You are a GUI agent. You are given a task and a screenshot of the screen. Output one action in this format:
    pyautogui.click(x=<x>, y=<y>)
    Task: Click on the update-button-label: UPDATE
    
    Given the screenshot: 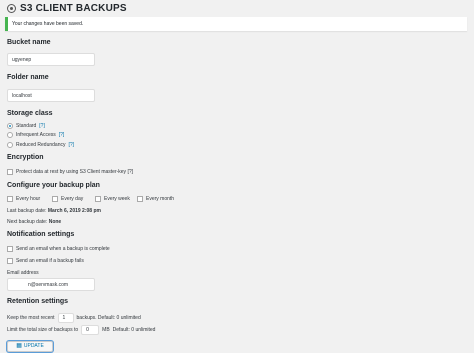 What is the action you would take?
    pyautogui.click(x=33, y=346)
    